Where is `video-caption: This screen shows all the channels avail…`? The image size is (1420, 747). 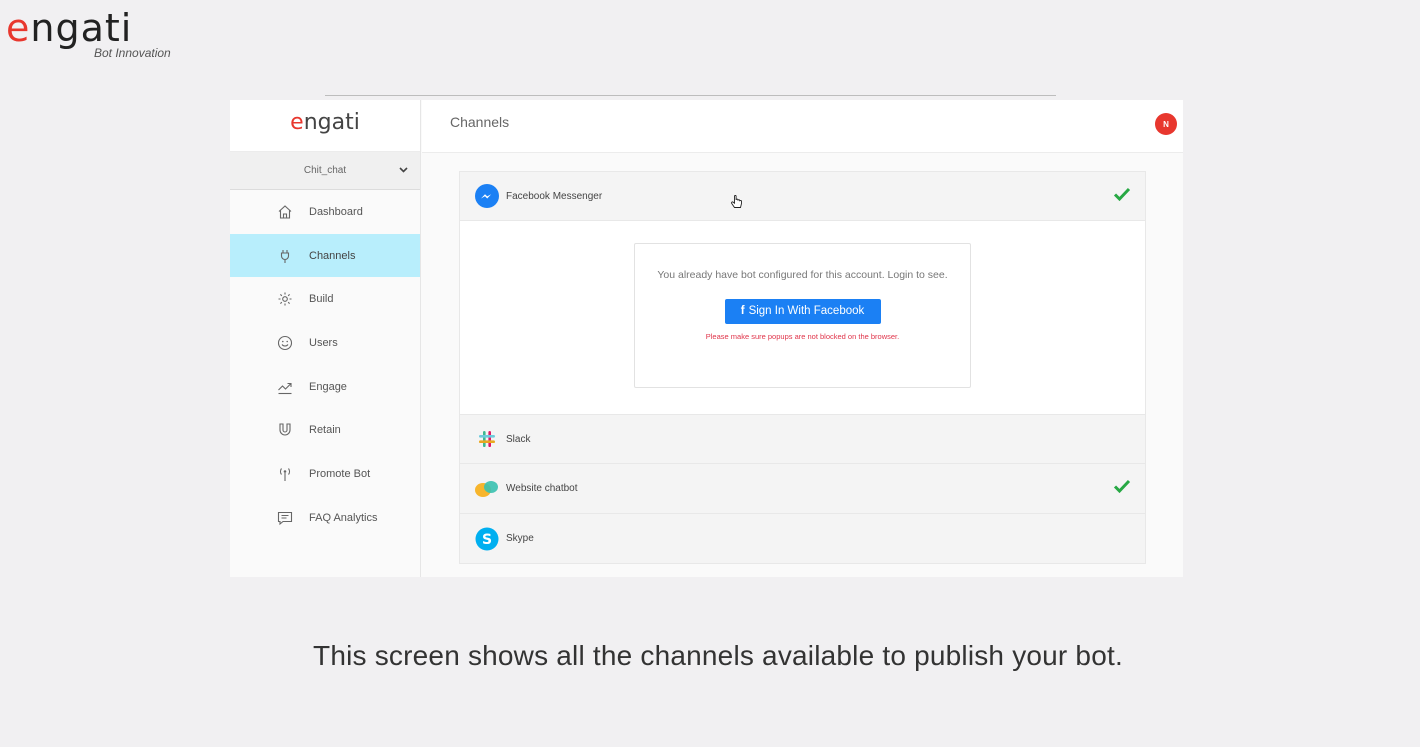
video-caption: This screen shows all the channels avail… is located at coordinates (718, 655).